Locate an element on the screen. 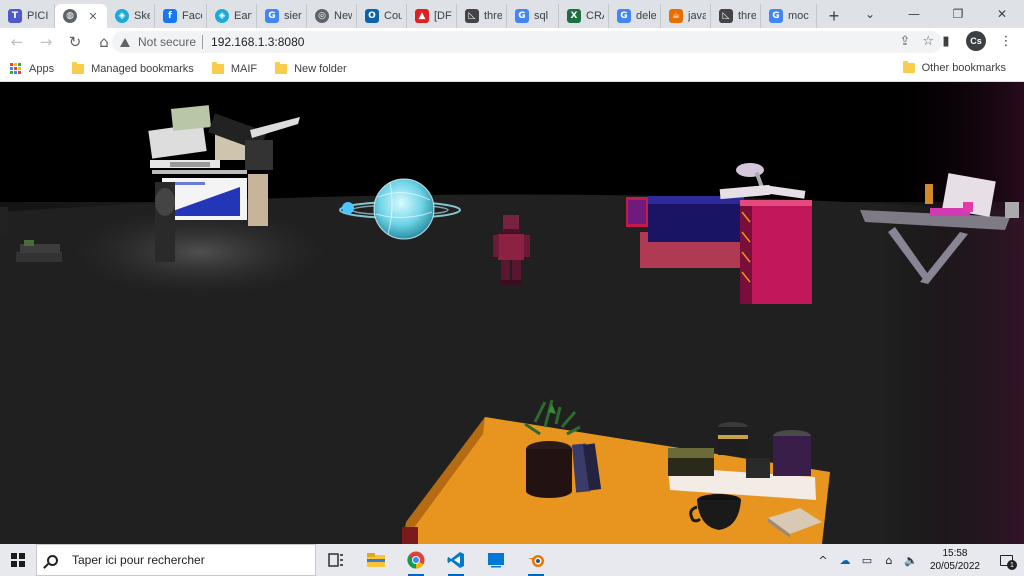 The image size is (1024, 576). java-icon: ☕ is located at coordinates (676, 16).